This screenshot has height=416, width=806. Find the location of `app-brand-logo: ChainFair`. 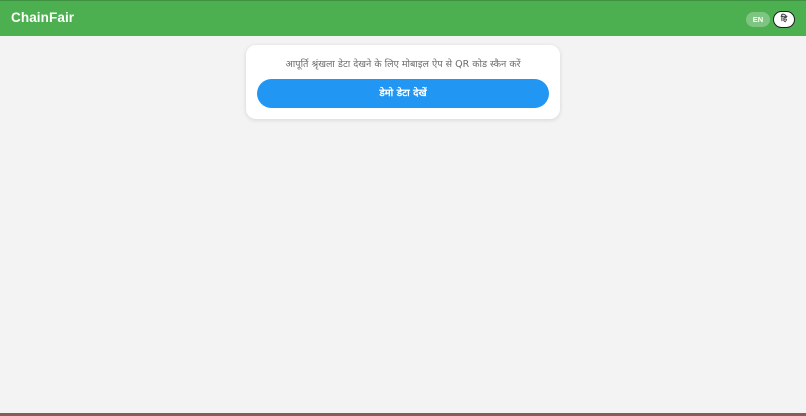

app-brand-logo: ChainFair is located at coordinates (43, 17).